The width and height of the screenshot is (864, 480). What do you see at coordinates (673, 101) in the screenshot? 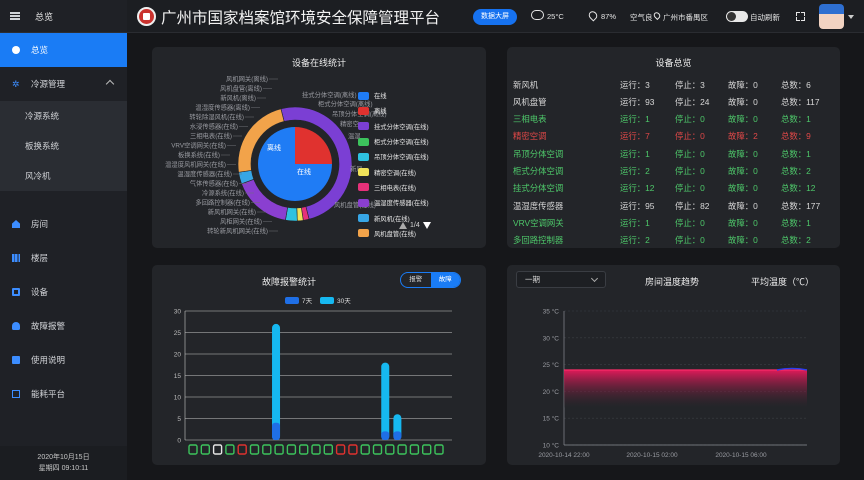
I see `overview-row: 风机盘管 运行：93 停止：24 故障：0 总数：117` at bounding box center [673, 101].